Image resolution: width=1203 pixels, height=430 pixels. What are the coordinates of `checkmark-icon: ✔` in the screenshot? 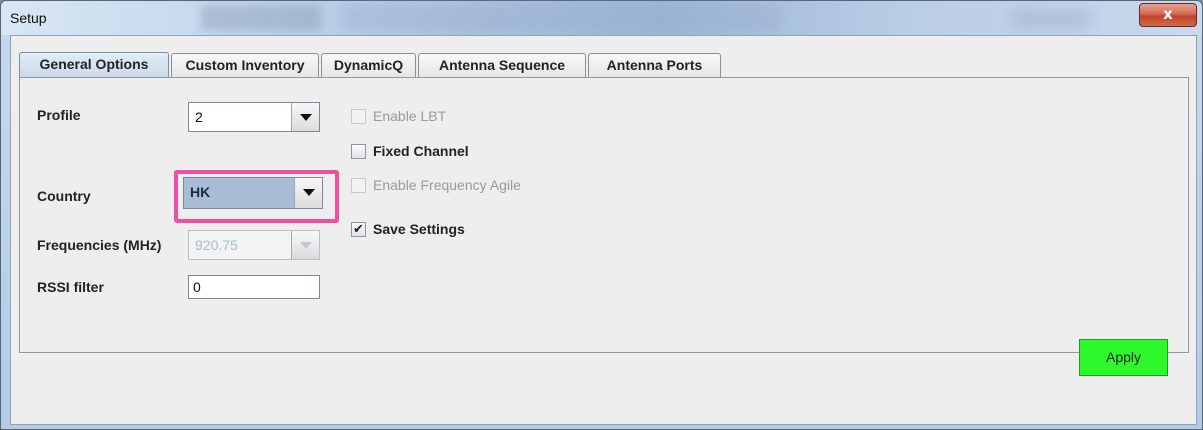 It's located at (358, 229).